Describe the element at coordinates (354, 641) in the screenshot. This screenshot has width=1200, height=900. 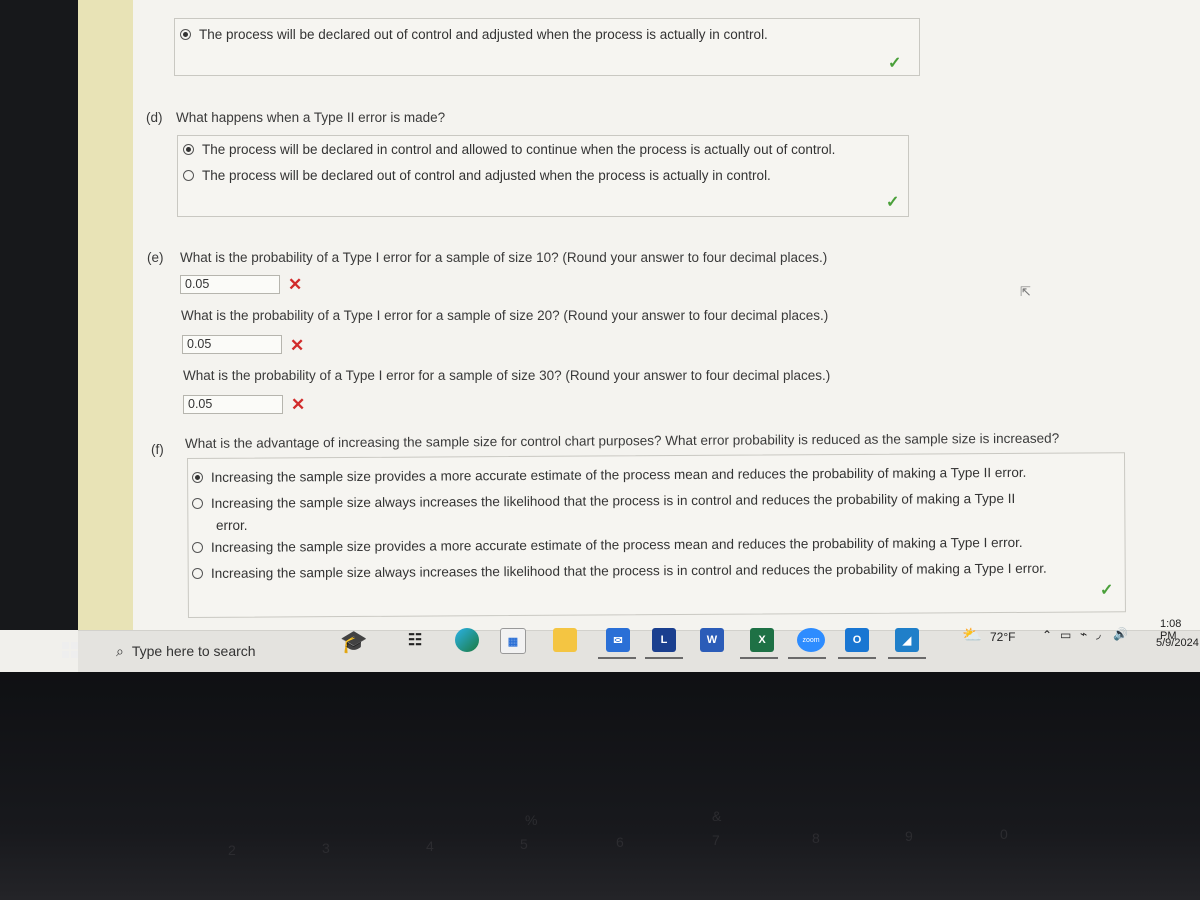
I see `graduation-cap-app-icon: 🎓` at that location.